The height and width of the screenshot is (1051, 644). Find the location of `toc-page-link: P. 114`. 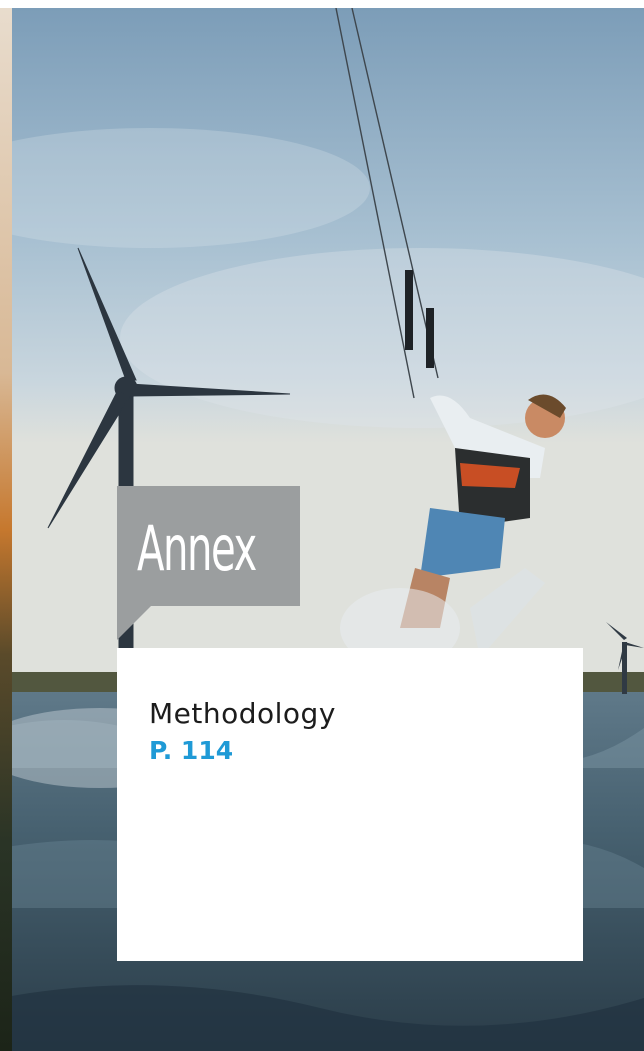

toc-page-link: P. 114 is located at coordinates (191, 750).